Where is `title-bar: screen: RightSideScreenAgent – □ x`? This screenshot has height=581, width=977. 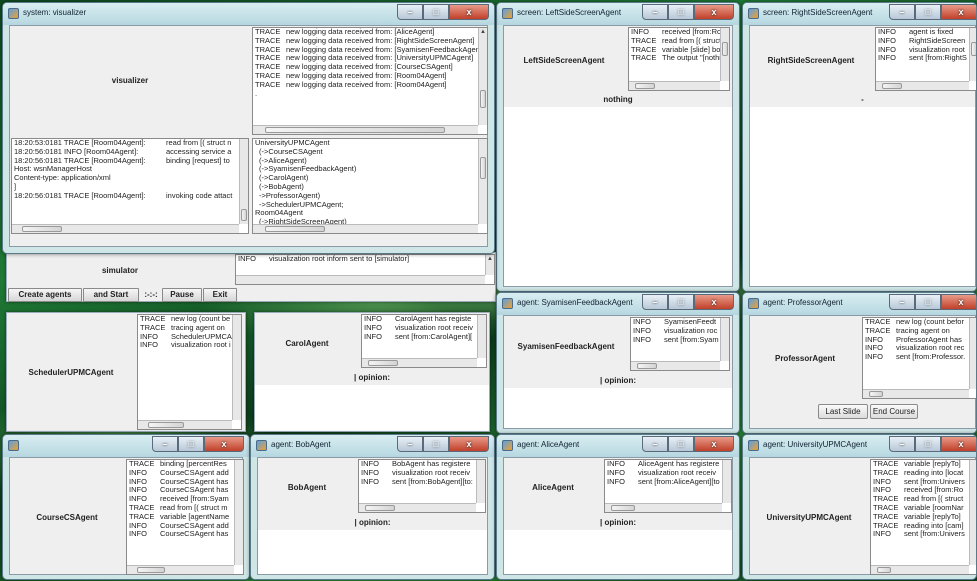
title-bar: screen: RightSideScreenAgent – □ x is located at coordinates (859, 14).